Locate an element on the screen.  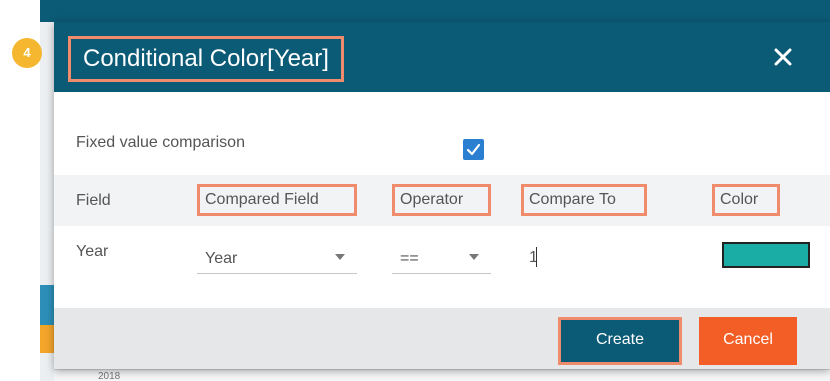
checkmark-icon is located at coordinates (473, 149).